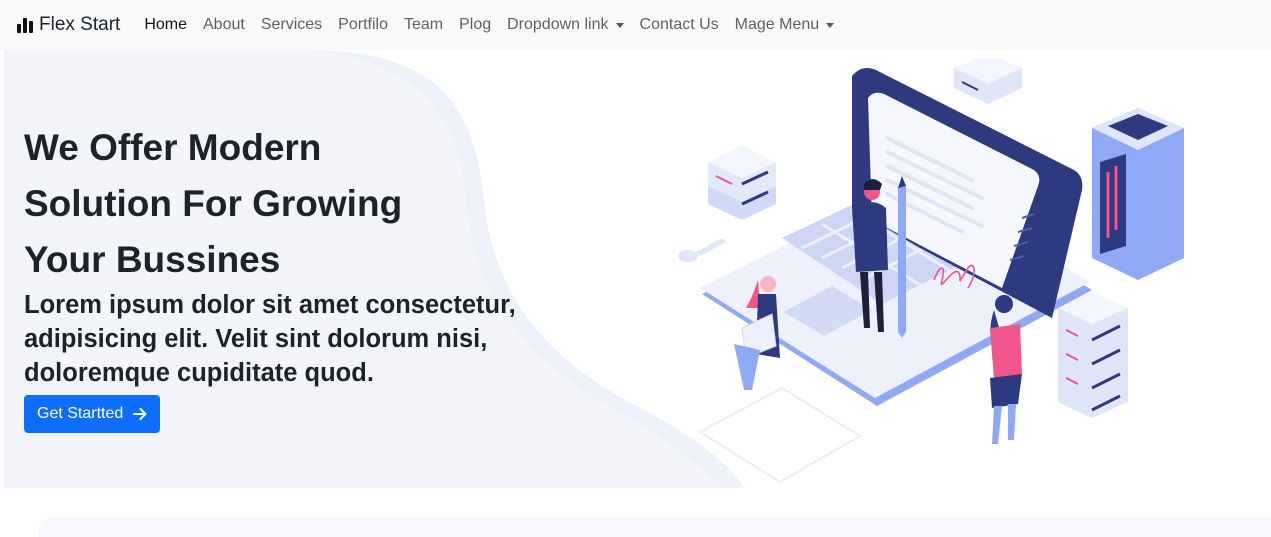  I want to click on nav-item-dropdown-link: Dropdown link, so click(565, 25).